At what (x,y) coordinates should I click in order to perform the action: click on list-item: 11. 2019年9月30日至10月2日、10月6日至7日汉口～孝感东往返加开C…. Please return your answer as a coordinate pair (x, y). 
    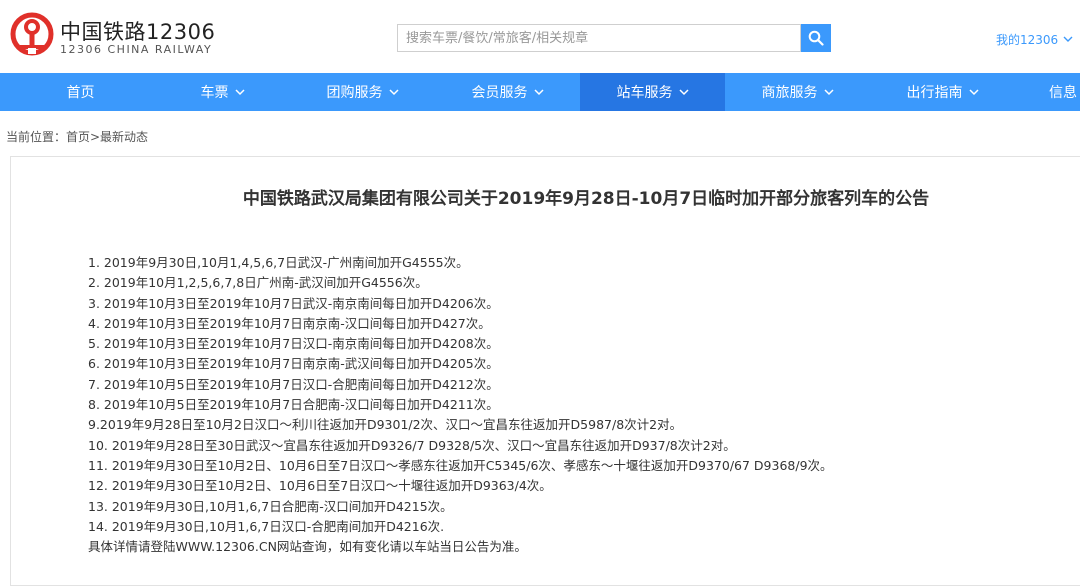
    Looking at the image, I should click on (460, 465).